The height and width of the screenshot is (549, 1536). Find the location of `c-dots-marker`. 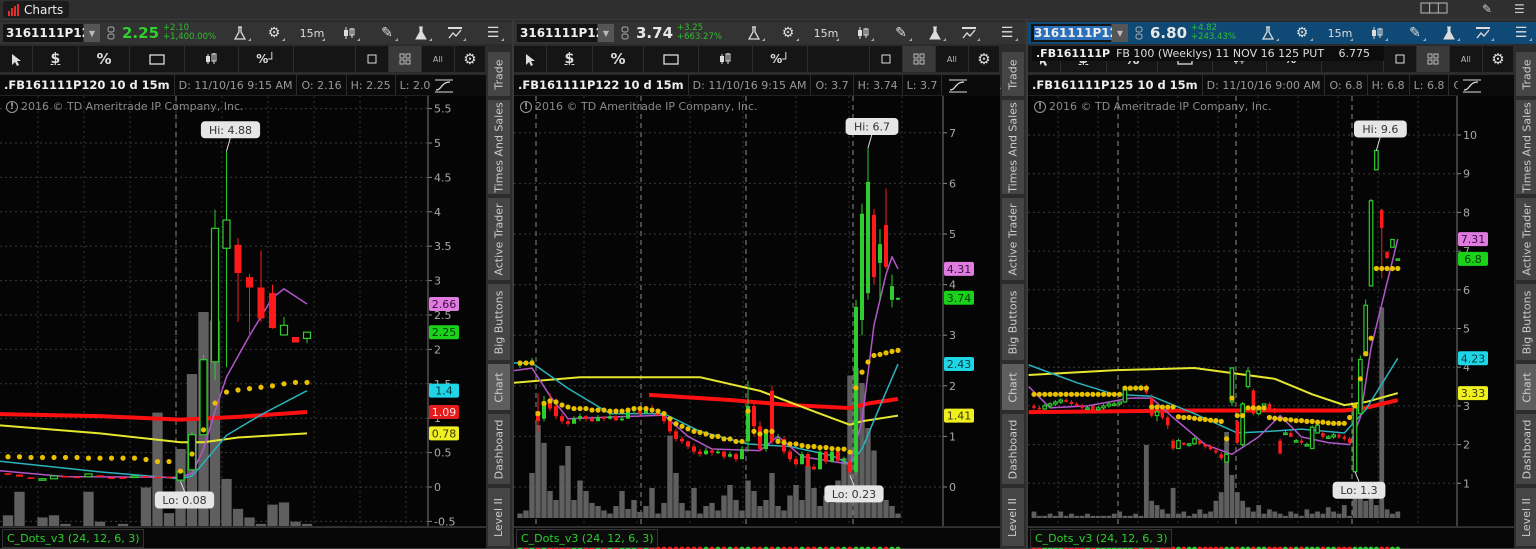

c-dots-marker is located at coordinates (1334, 423).